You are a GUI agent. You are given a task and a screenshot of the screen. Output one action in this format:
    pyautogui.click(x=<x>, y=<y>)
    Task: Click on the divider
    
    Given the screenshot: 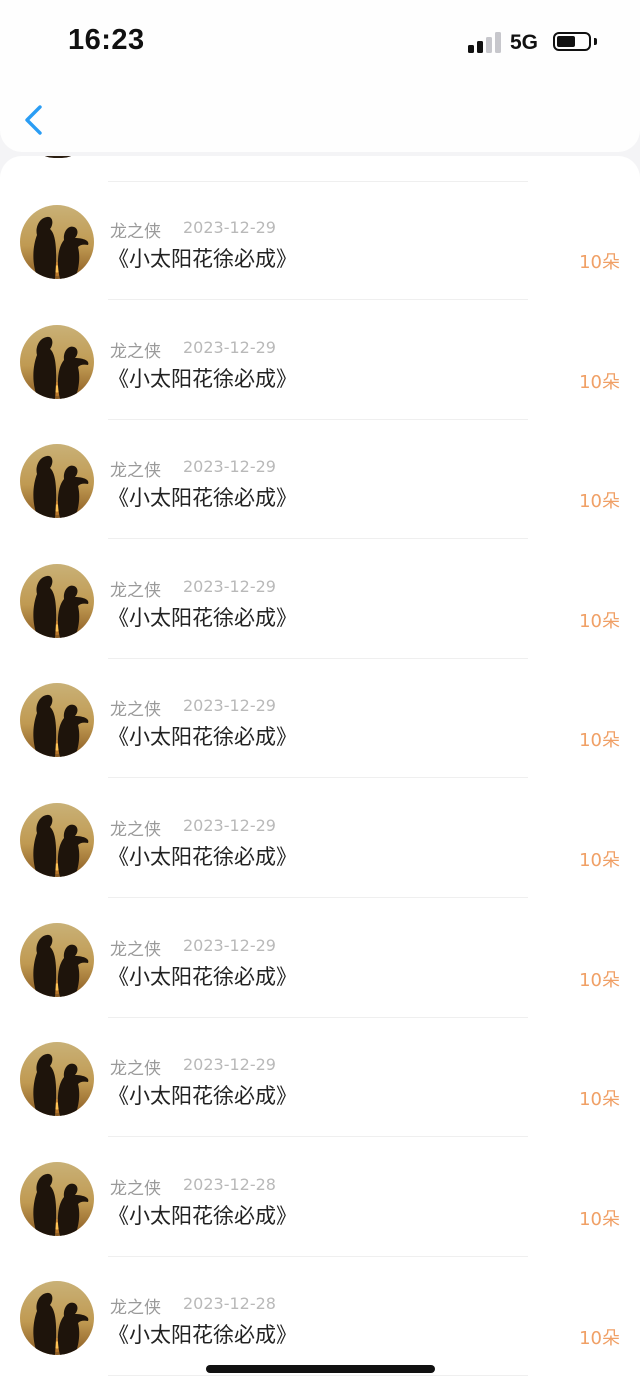 What is the action you would take?
    pyautogui.click(x=318, y=1376)
    